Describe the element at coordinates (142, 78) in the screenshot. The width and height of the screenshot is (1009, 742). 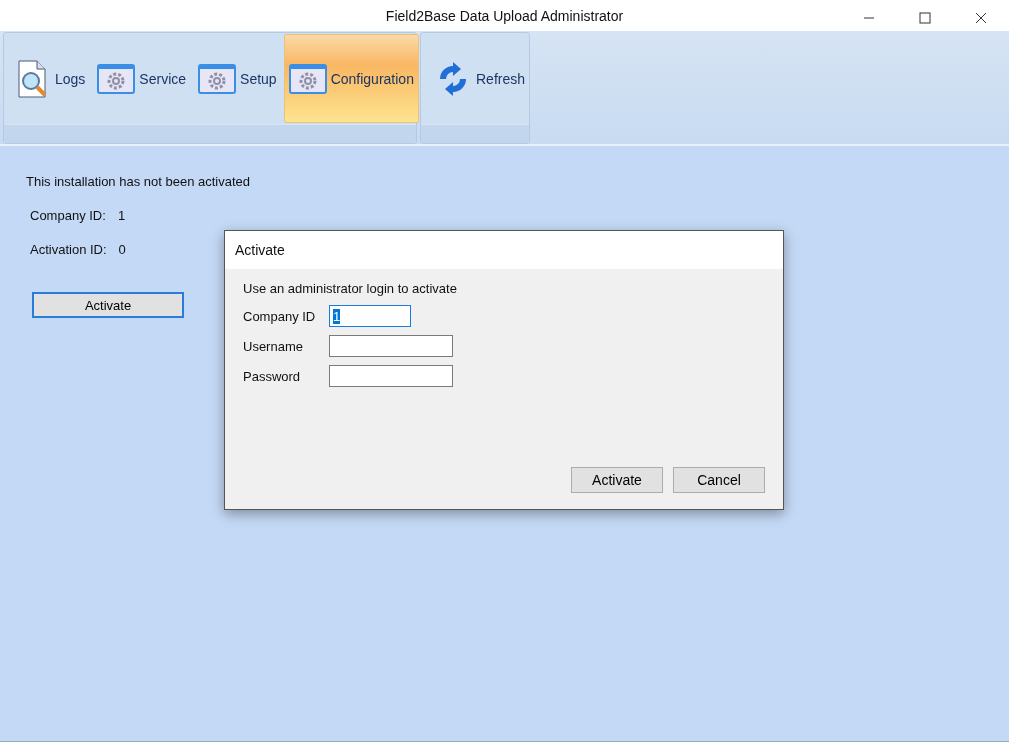
I see `ribbon-button: Service` at that location.